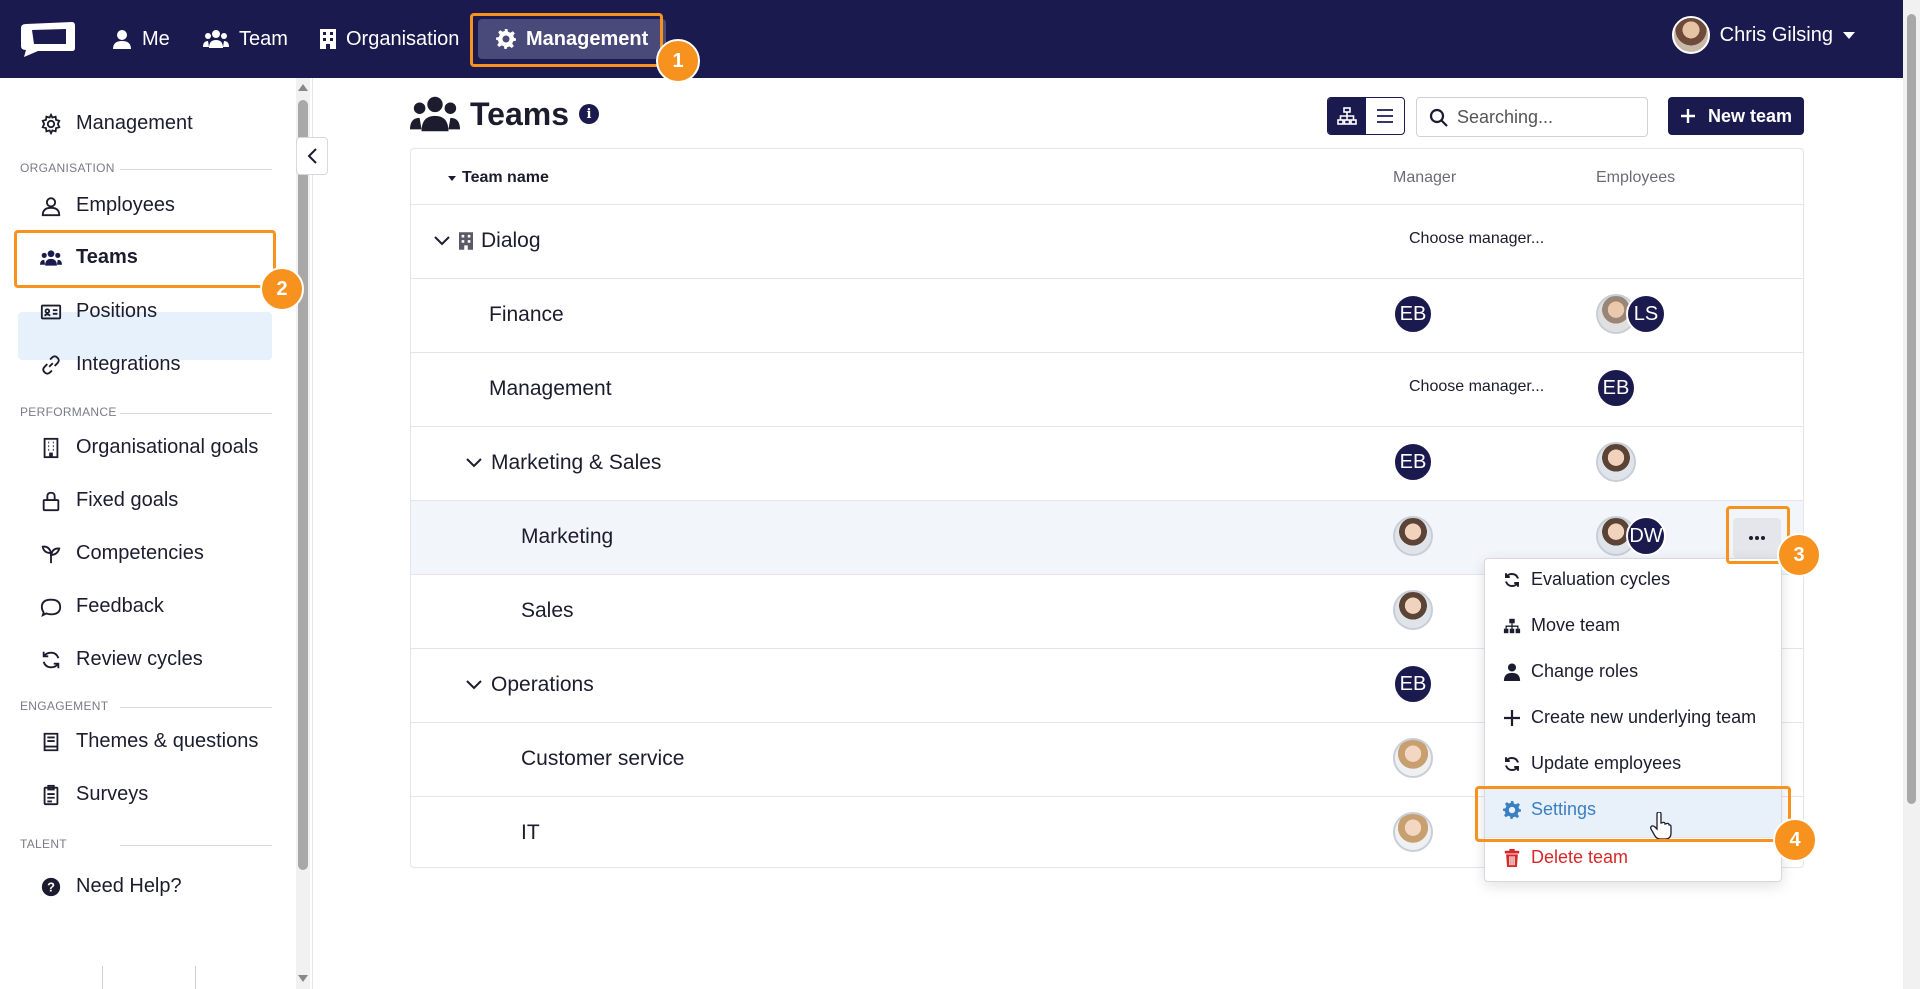  What do you see at coordinates (312, 156) in the screenshot?
I see `collapse-sidebar-button` at bounding box center [312, 156].